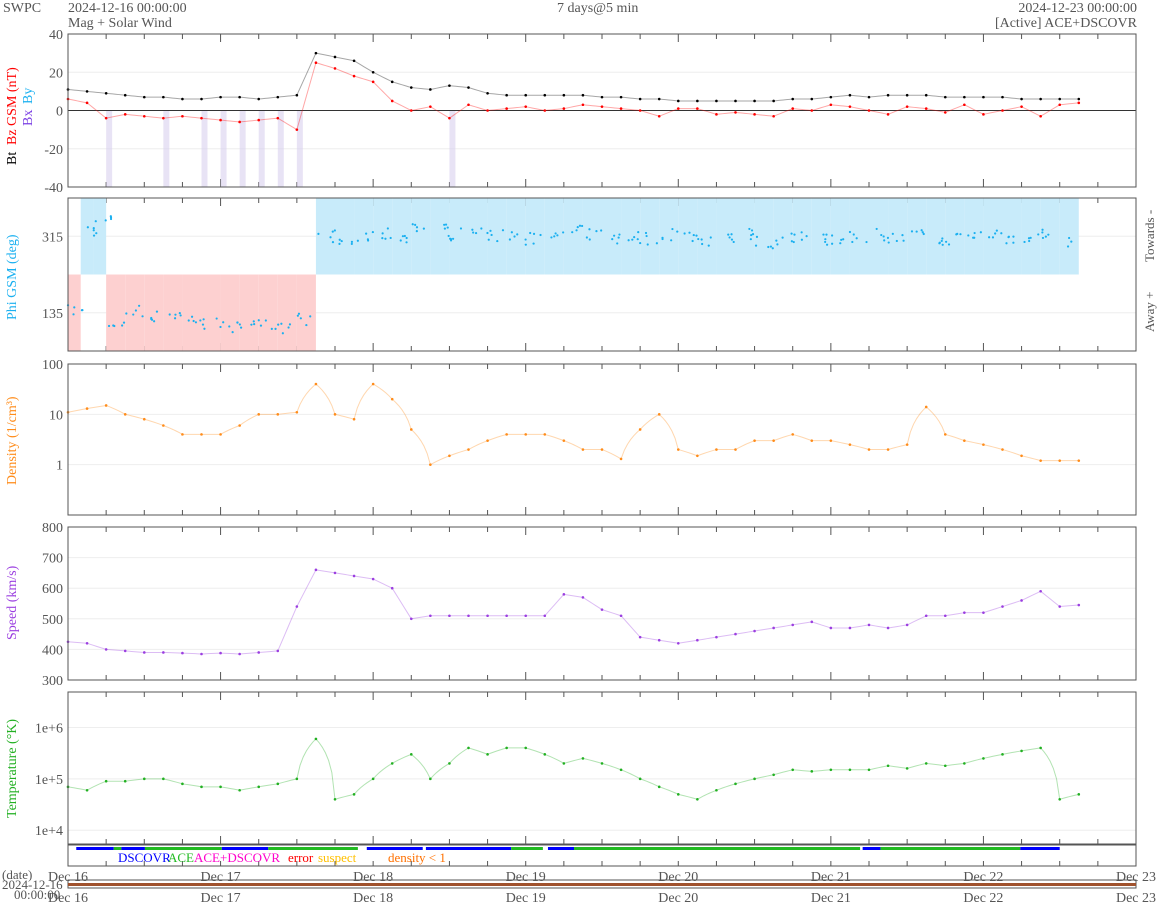 Image resolution: width=1158 pixels, height=905 pixels. Describe the element at coordinates (1040, 848) in the screenshot. I see `source-segment-dscovr` at that location.